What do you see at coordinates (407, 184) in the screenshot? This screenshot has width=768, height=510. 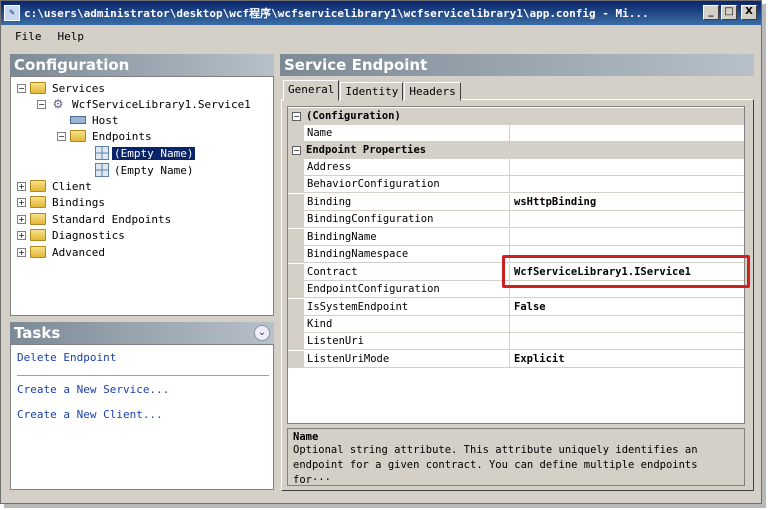 I see `property-label: BehaviorConfiguration` at bounding box center [407, 184].